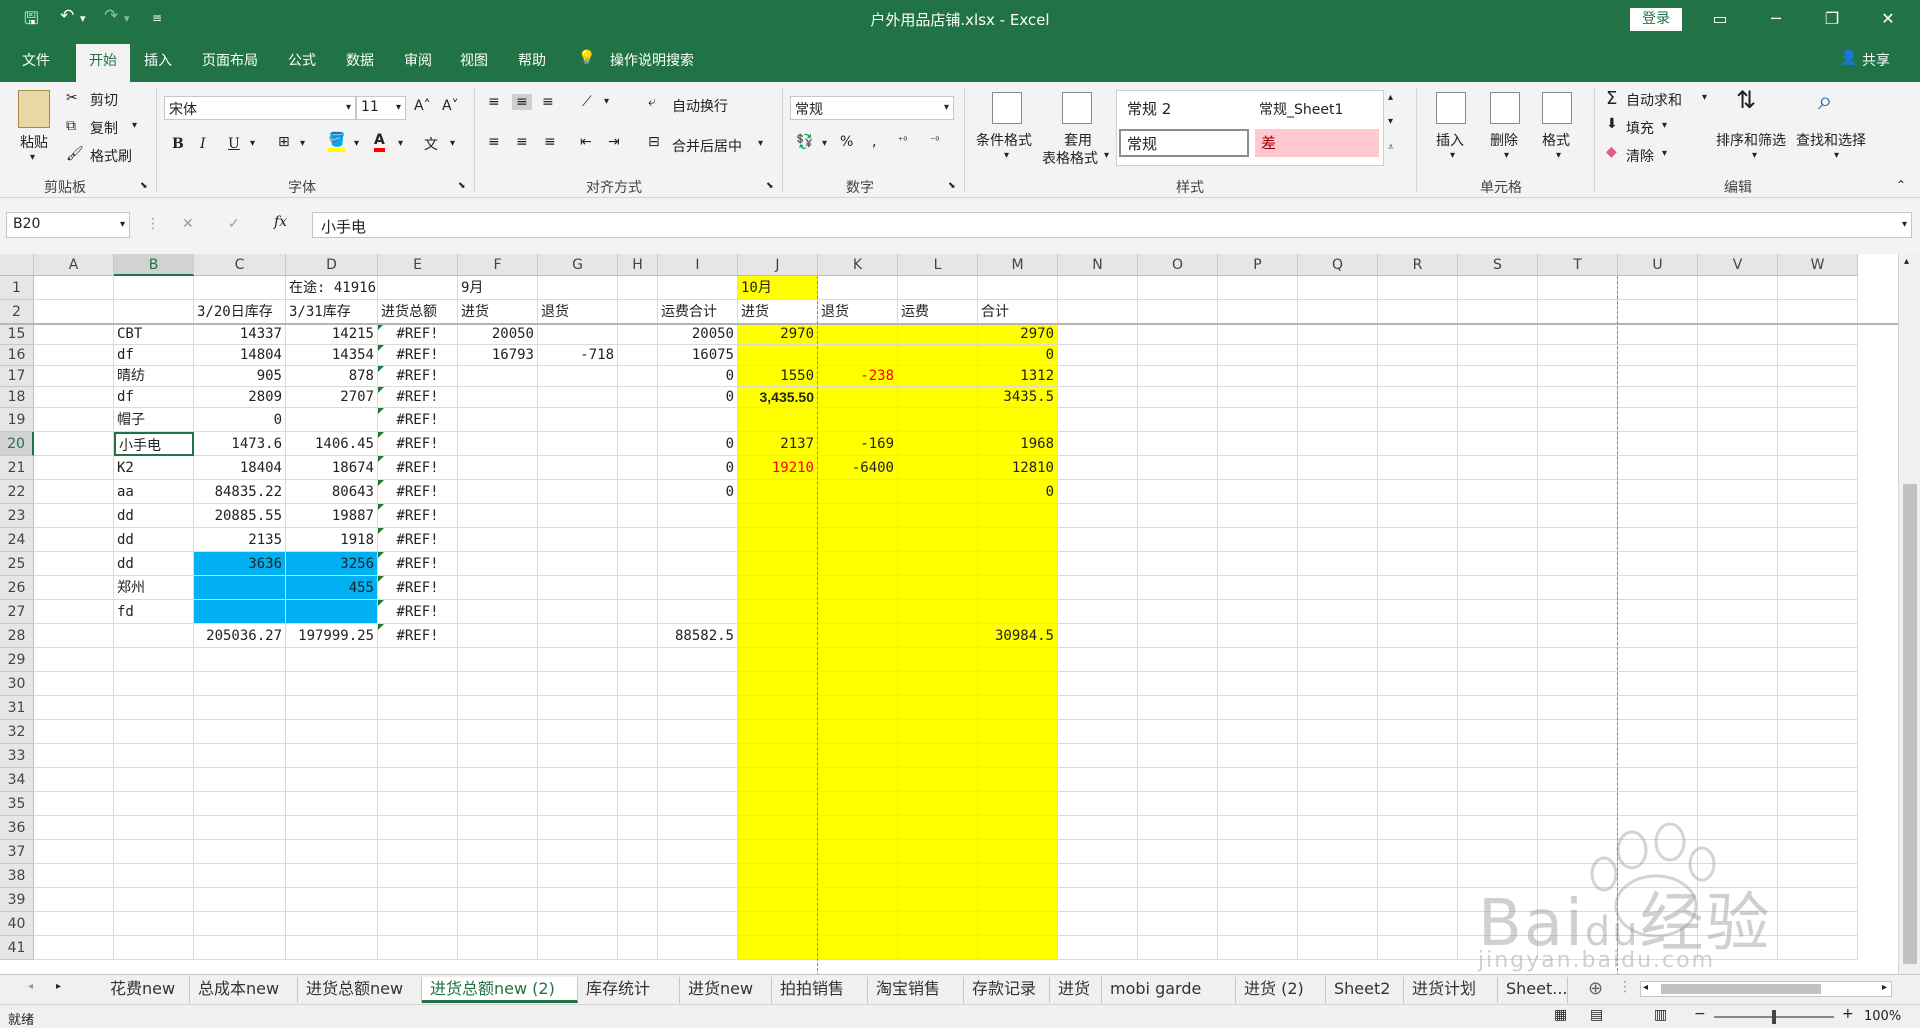 This screenshot has width=1920, height=1028. What do you see at coordinates (1910, 724) in the screenshot?
I see `scroll-thumb` at bounding box center [1910, 724].